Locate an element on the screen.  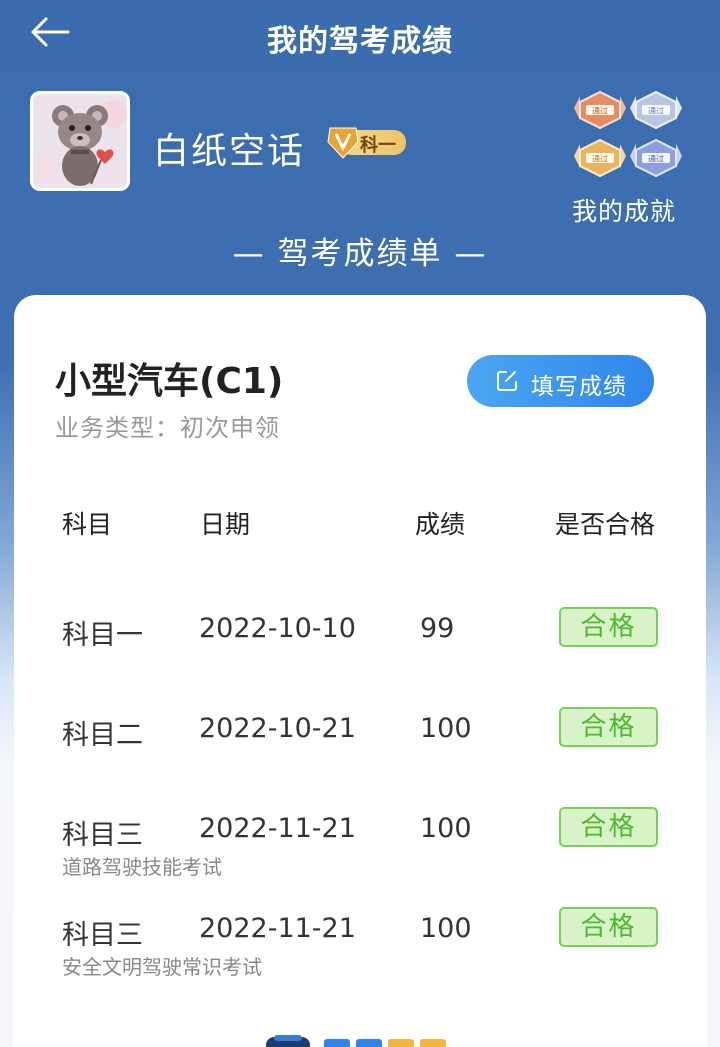
row-4-score: 100 is located at coordinates (446, 928).